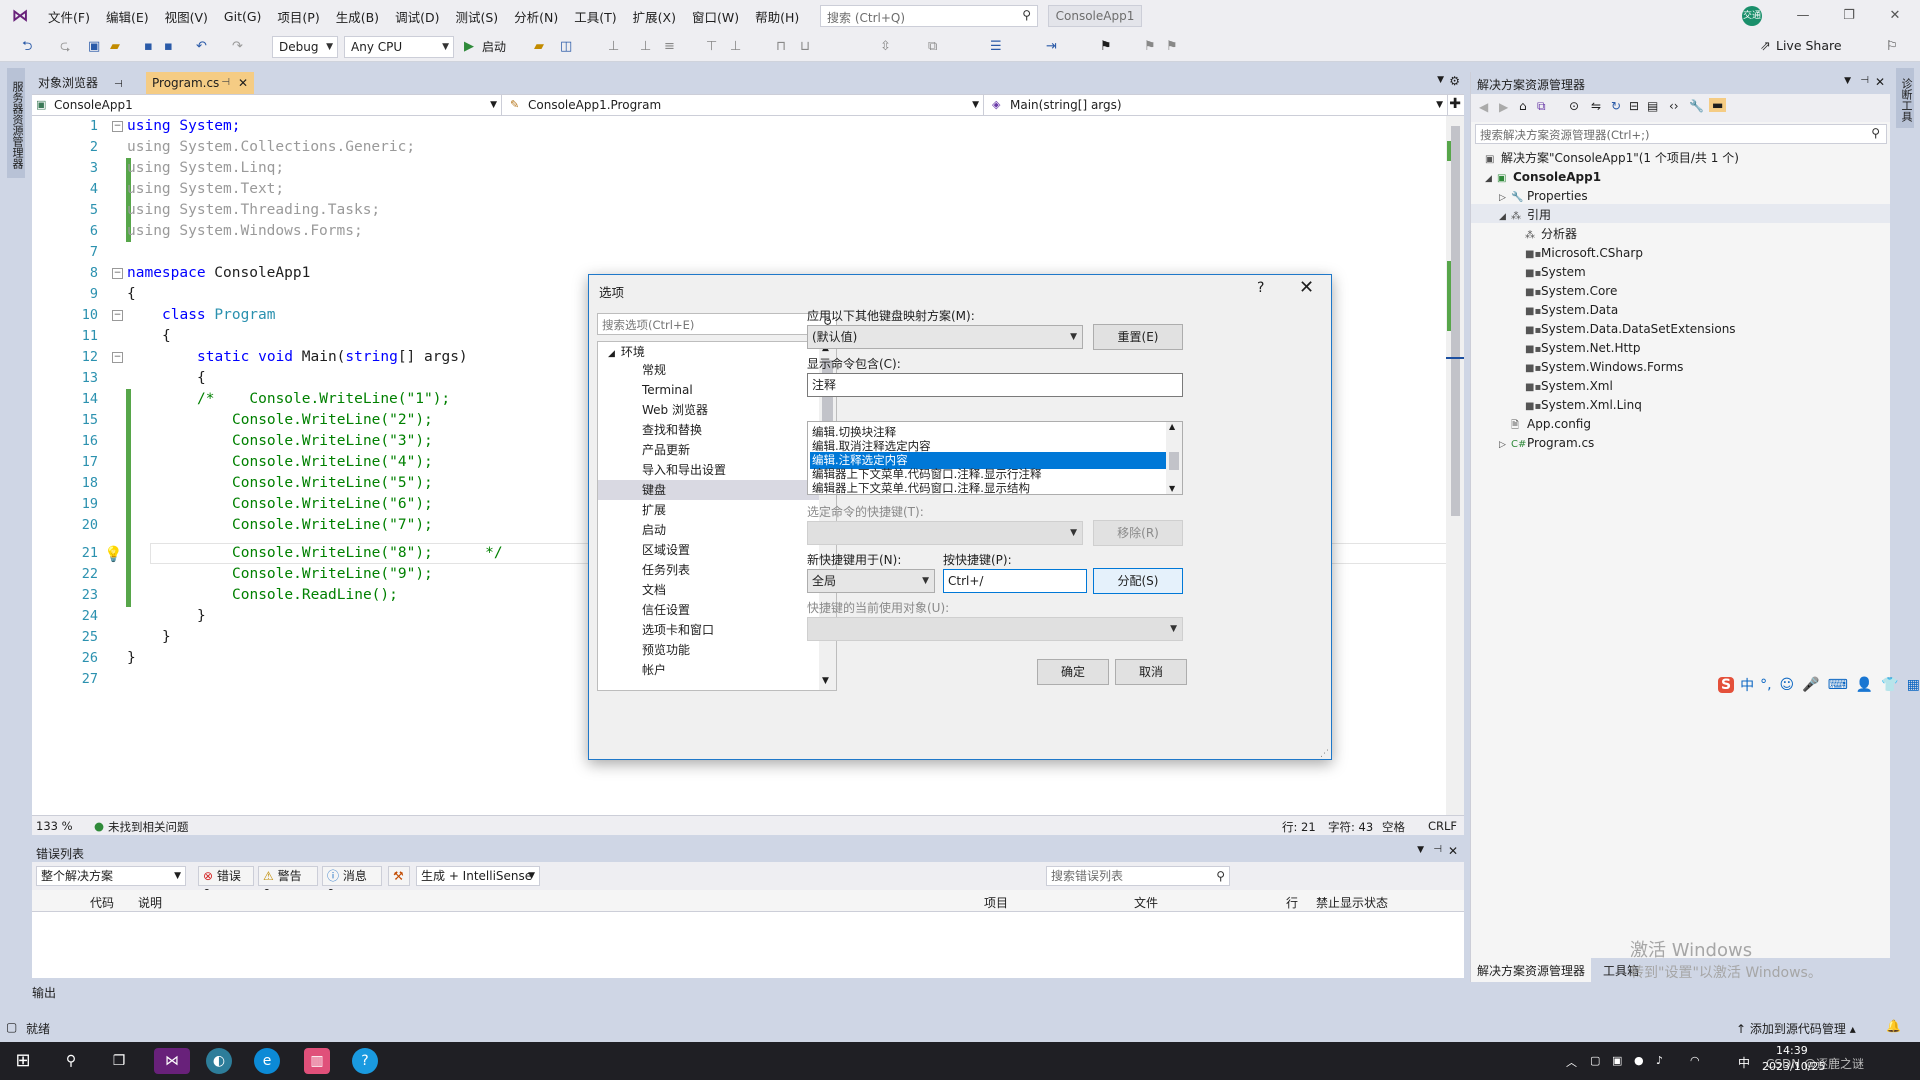 Image resolution: width=1920 pixels, height=1080 pixels. Describe the element at coordinates (709, 470) in the screenshot. I see `tree-item-import-export: 导入和导出设置` at that location.